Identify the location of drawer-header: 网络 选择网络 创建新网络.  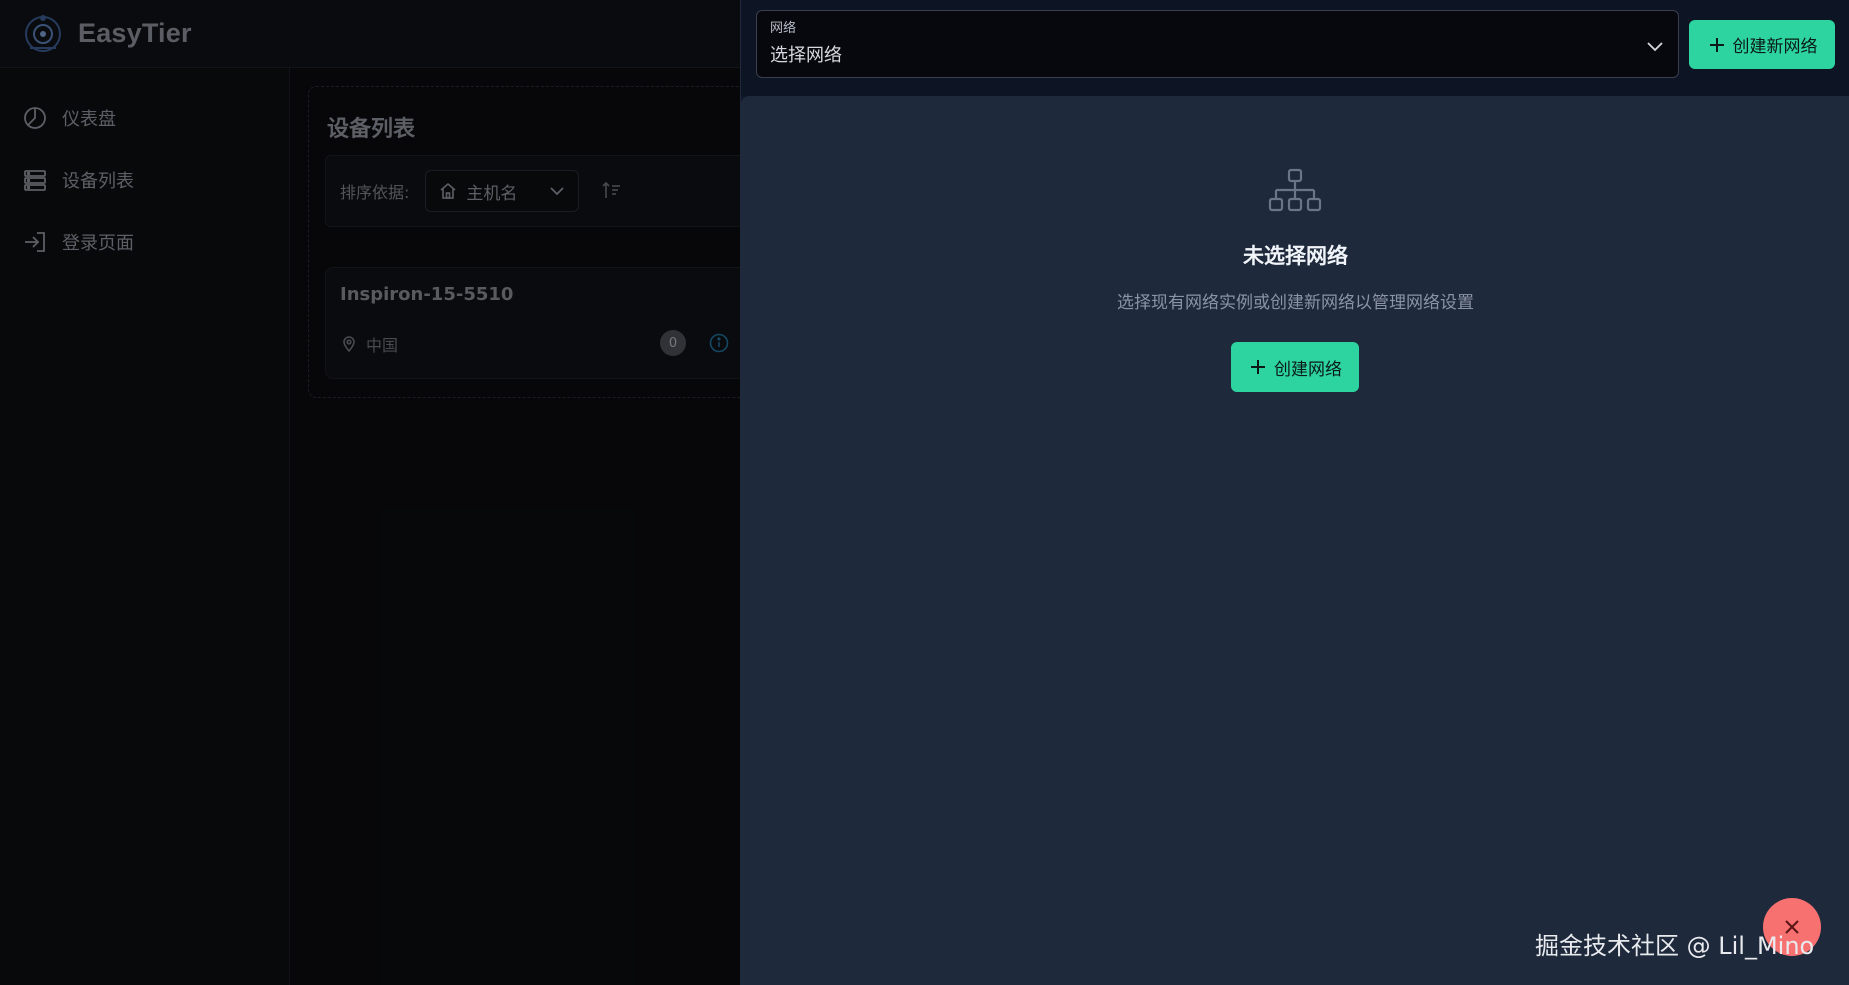
(1295, 48).